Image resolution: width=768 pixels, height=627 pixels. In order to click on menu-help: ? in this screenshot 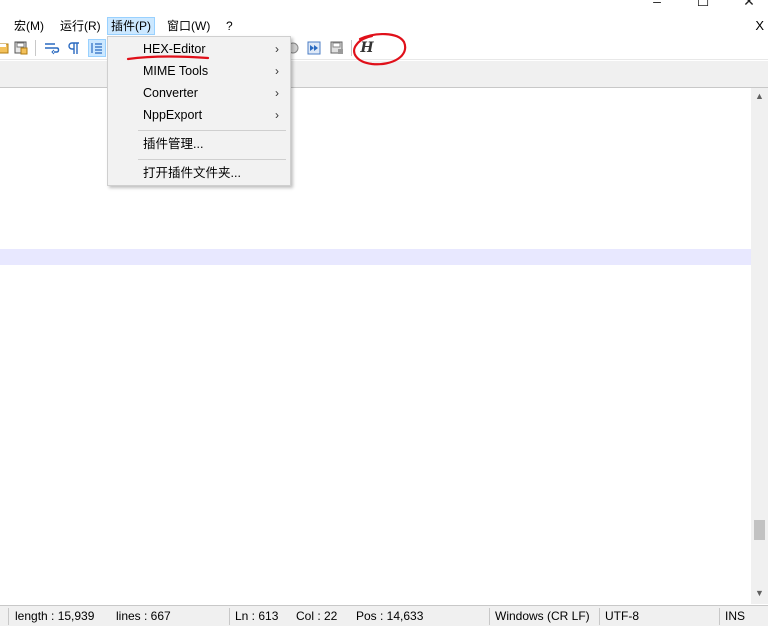, I will do `click(229, 26)`.